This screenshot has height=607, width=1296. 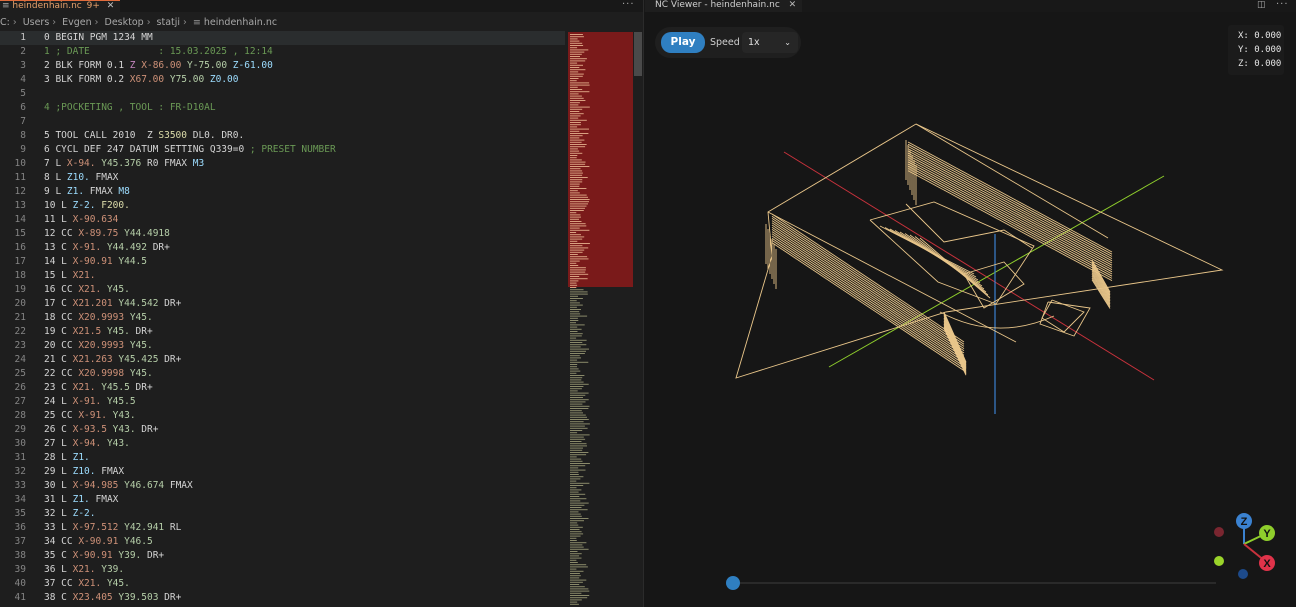 I want to click on breadcrumb-item: C:, so click(x=5, y=22).